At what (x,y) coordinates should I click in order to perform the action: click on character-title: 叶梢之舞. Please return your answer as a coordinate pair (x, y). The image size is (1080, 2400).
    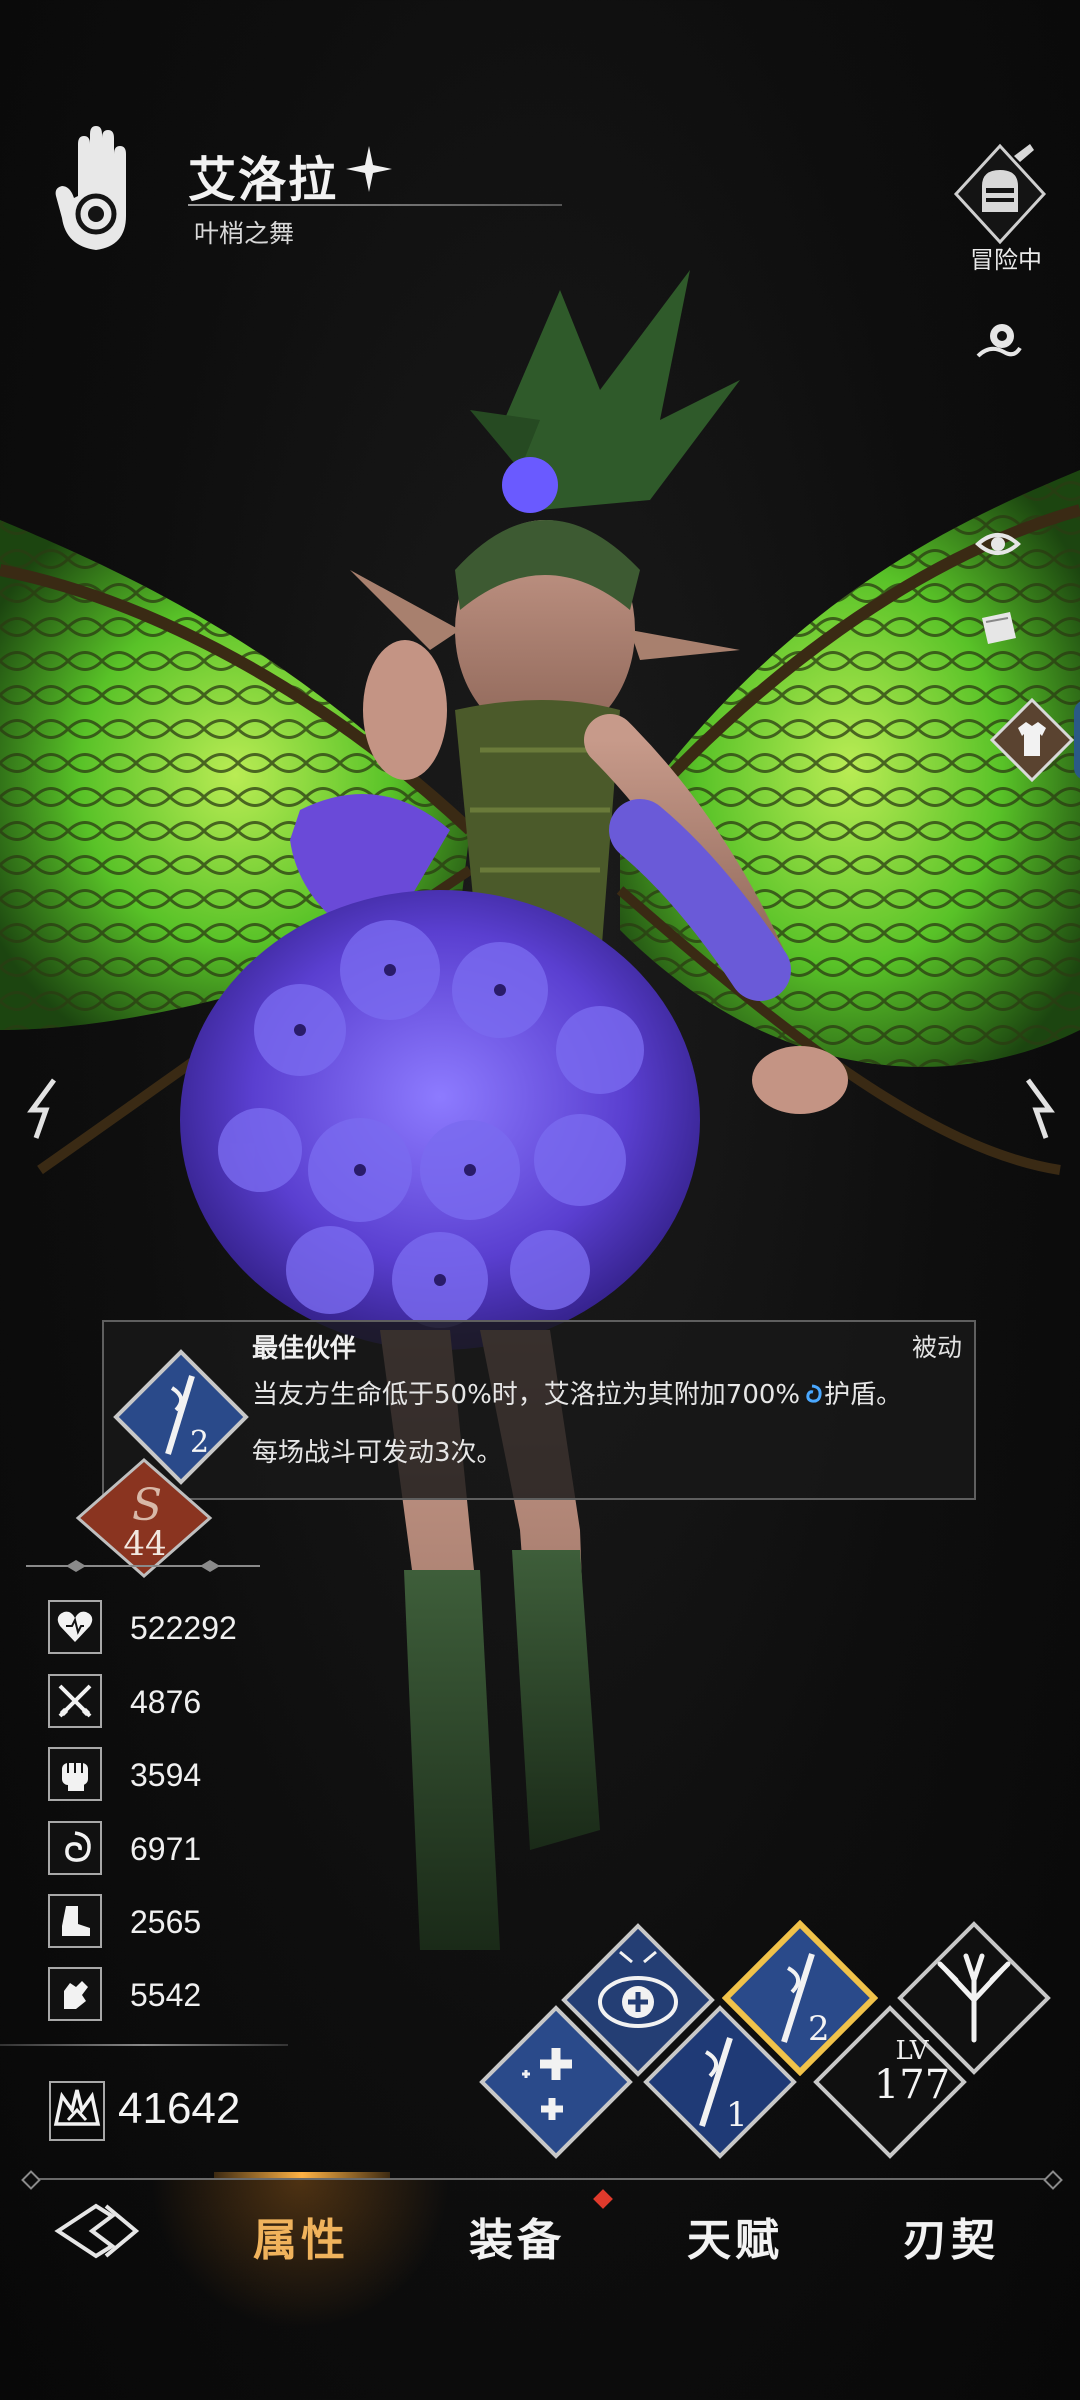
    Looking at the image, I should click on (244, 233).